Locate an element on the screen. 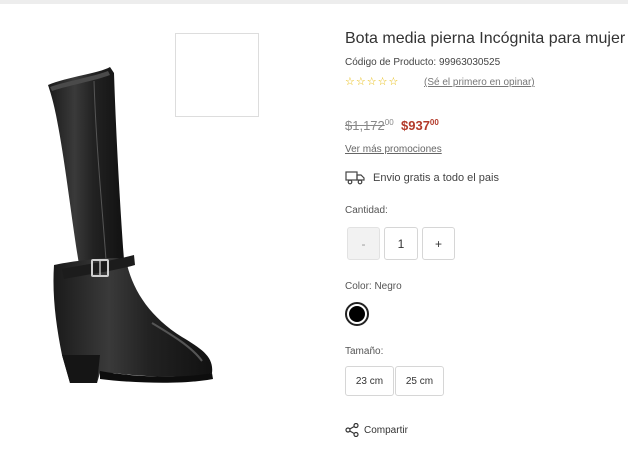 The image size is (628, 466). quantity-label: Cantidad: is located at coordinates (366, 210).